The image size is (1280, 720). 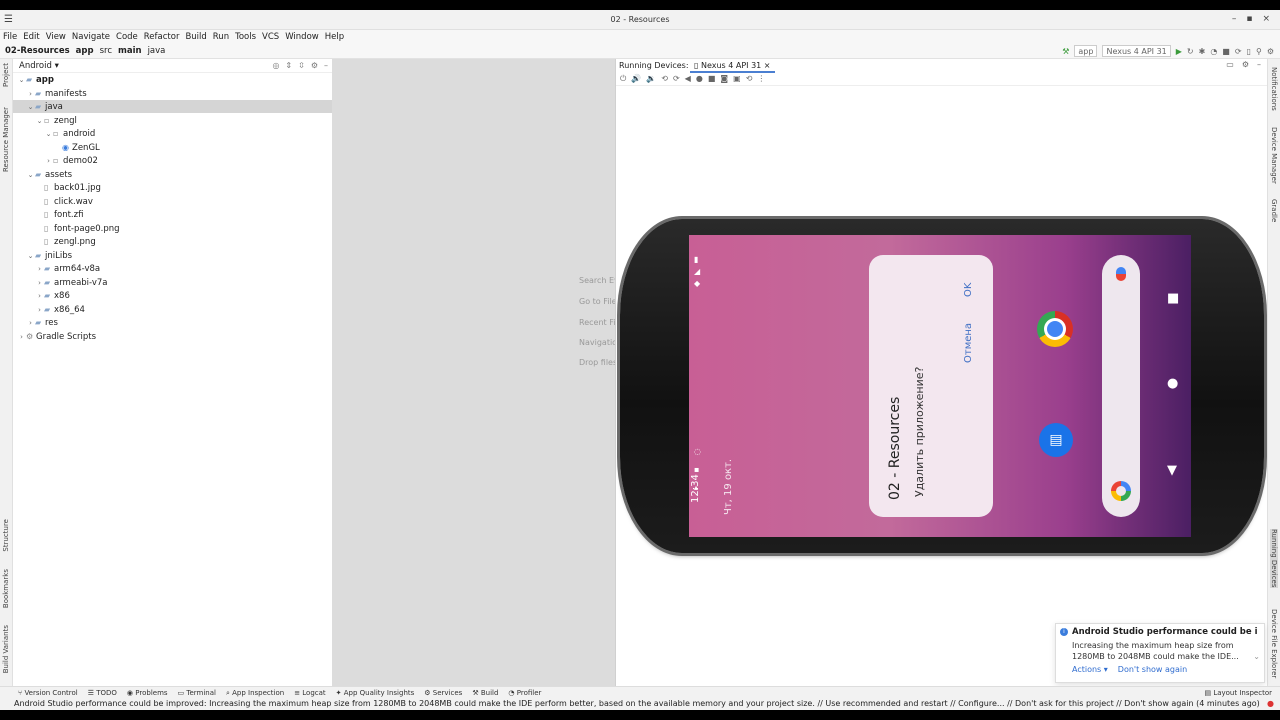 What do you see at coordinates (172, 214) in the screenshot?
I see `tree-item: ▯ font.zfi` at bounding box center [172, 214].